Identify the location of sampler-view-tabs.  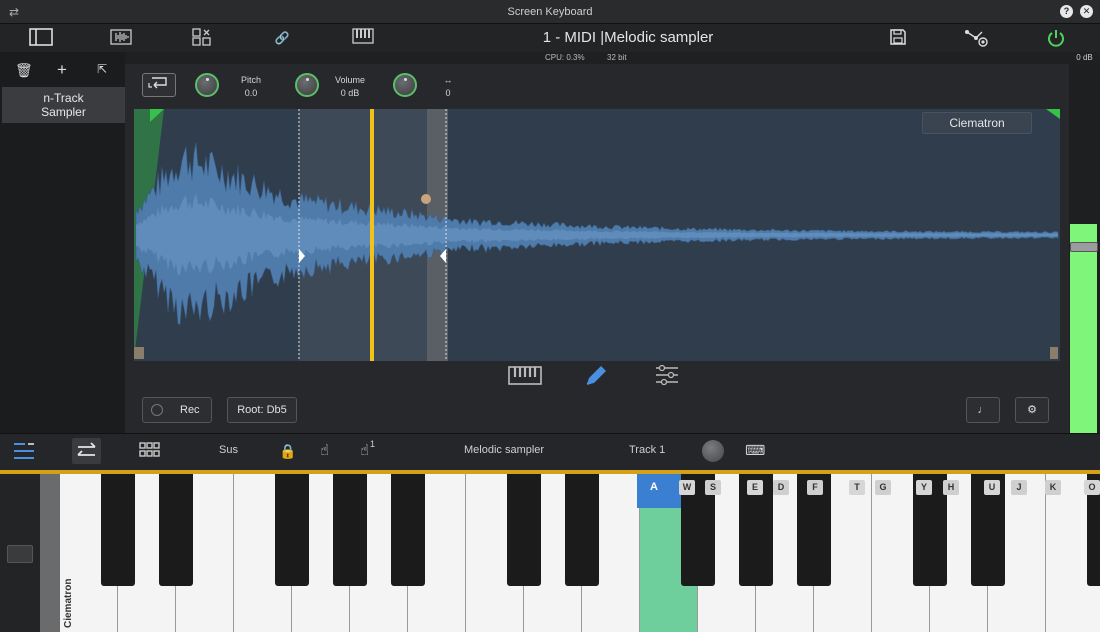
(597, 376).